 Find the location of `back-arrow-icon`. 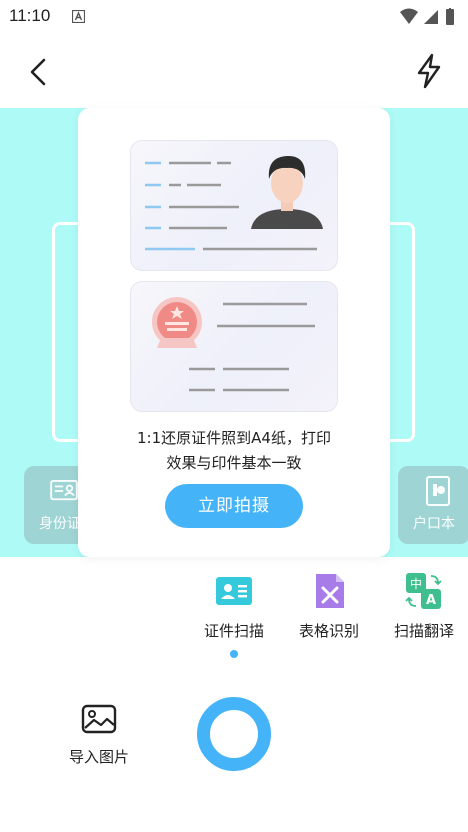

back-arrow-icon is located at coordinates (39, 72).